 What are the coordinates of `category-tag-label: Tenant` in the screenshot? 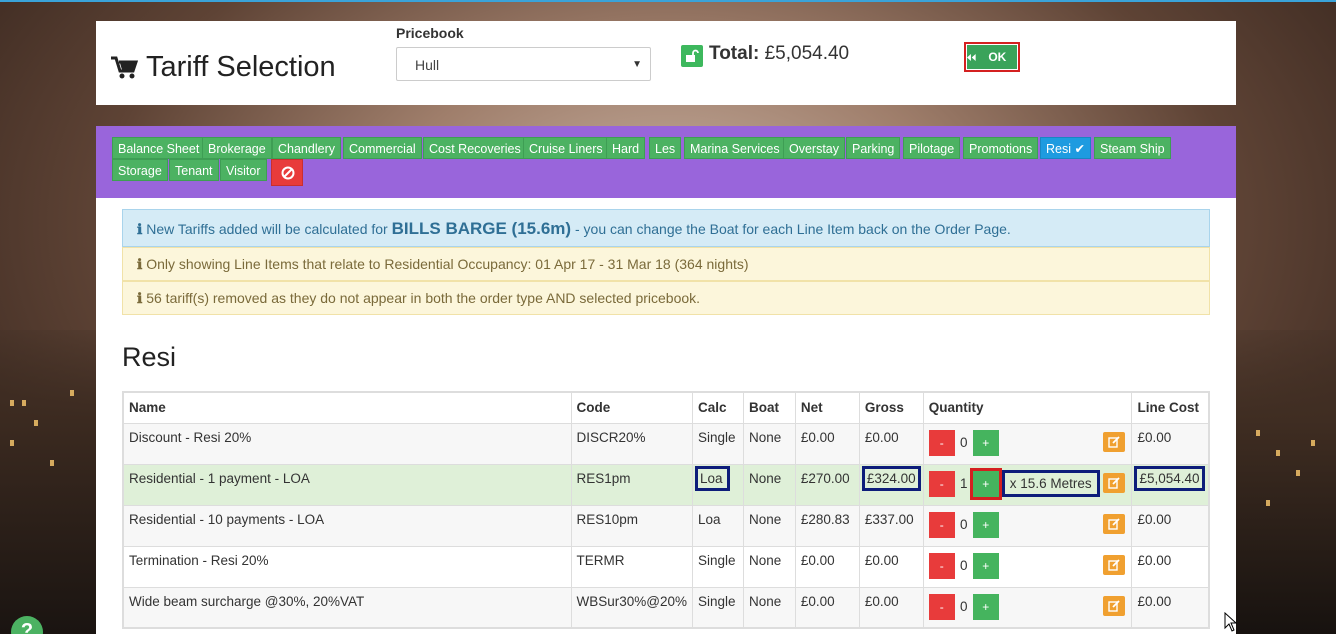 It's located at (194, 171).